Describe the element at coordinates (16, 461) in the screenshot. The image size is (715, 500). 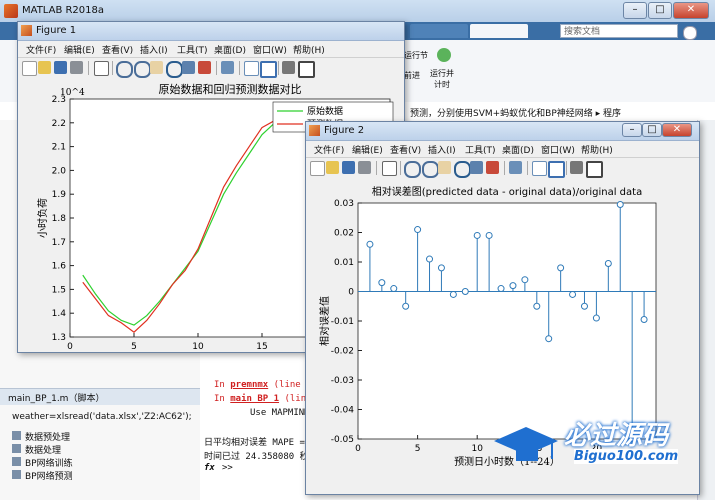
I see `cell-icon` at that location.